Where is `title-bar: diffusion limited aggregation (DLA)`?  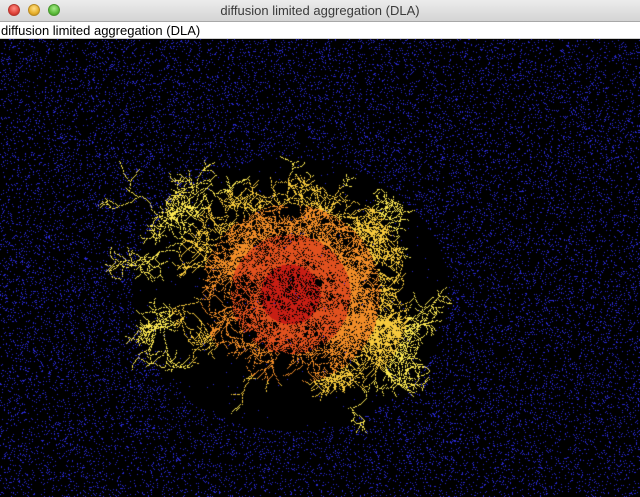 title-bar: diffusion limited aggregation (DLA) is located at coordinates (320, 11).